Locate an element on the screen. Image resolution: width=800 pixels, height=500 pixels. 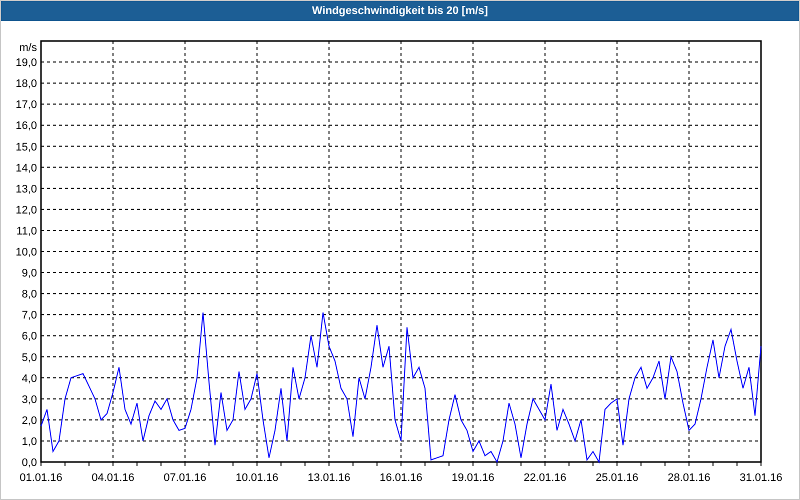
y-tick-label: 9,0 is located at coordinates (29, 274).